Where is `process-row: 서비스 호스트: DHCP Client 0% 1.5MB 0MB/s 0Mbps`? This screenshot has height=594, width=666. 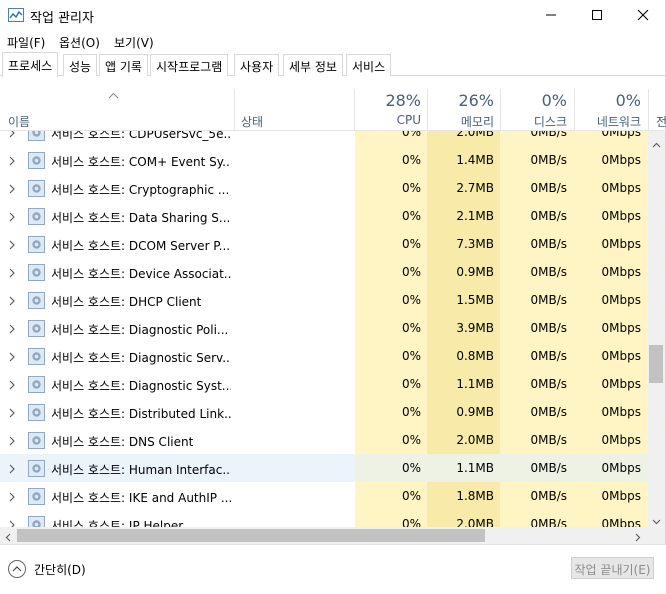
process-row: 서비스 호스트: DHCP Client 0% 1.5MB 0MB/s 0Mbps is located at coordinates (324, 300).